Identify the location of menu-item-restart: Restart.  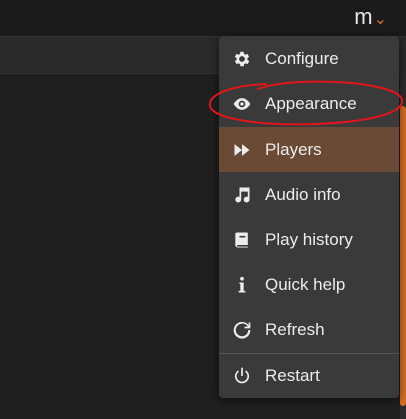
(309, 375).